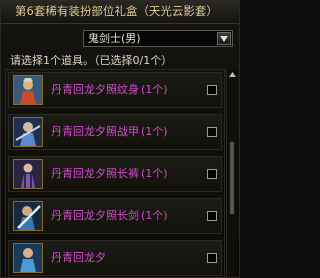 This screenshot has height=278, width=320. What do you see at coordinates (158, 38) in the screenshot?
I see `character-class-select: 鬼剑士(男)` at bounding box center [158, 38].